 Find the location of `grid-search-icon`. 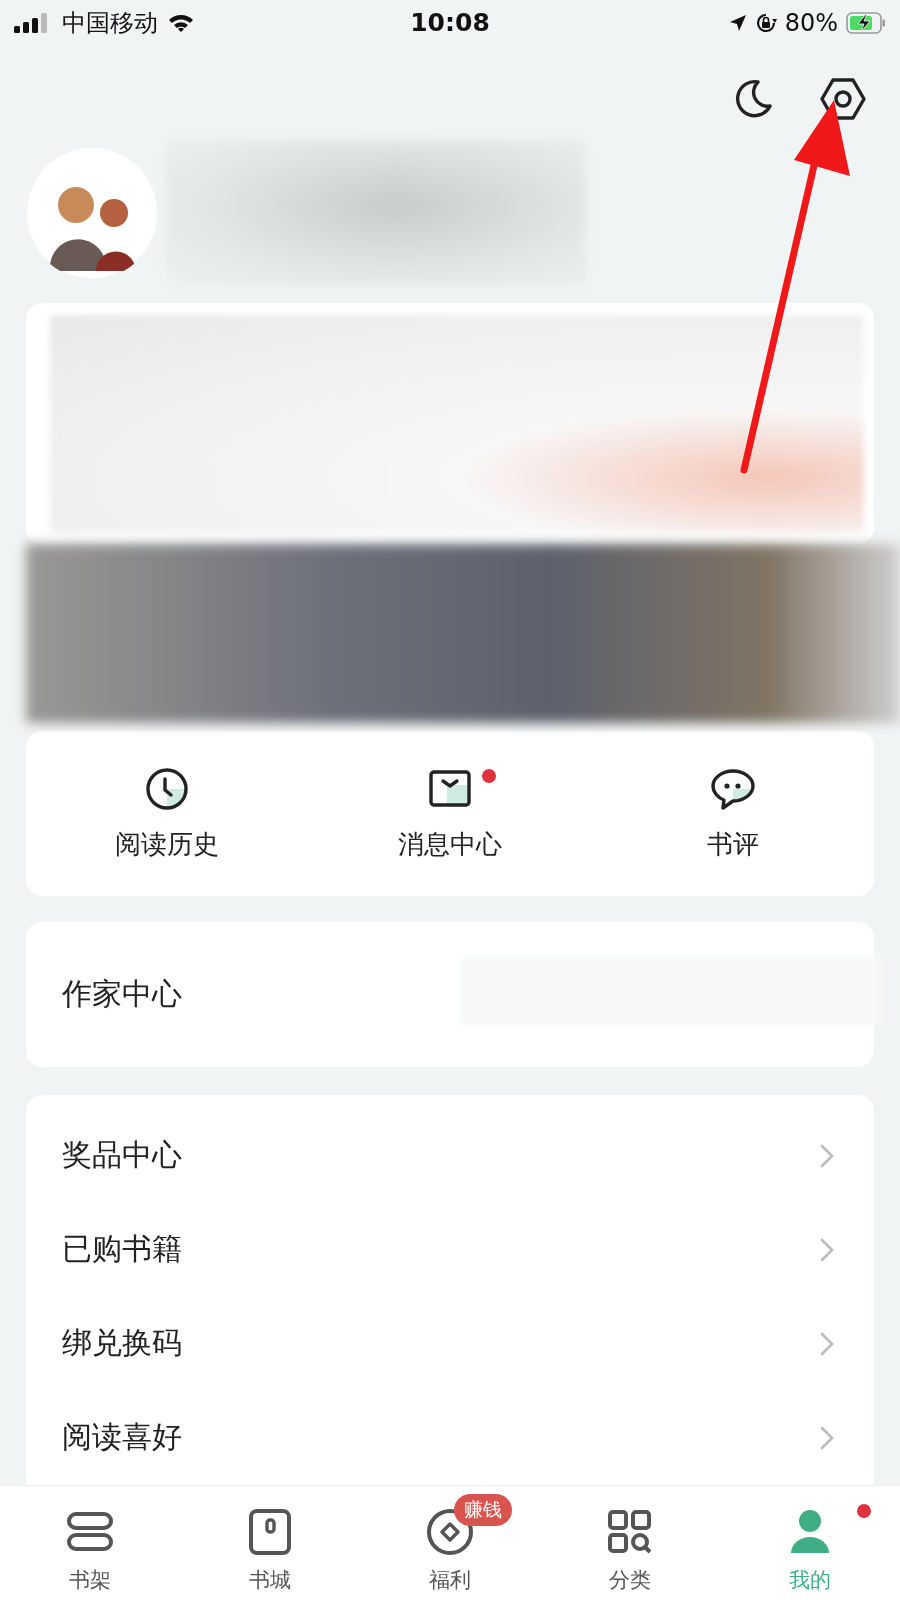

grid-search-icon is located at coordinates (630, 1532).